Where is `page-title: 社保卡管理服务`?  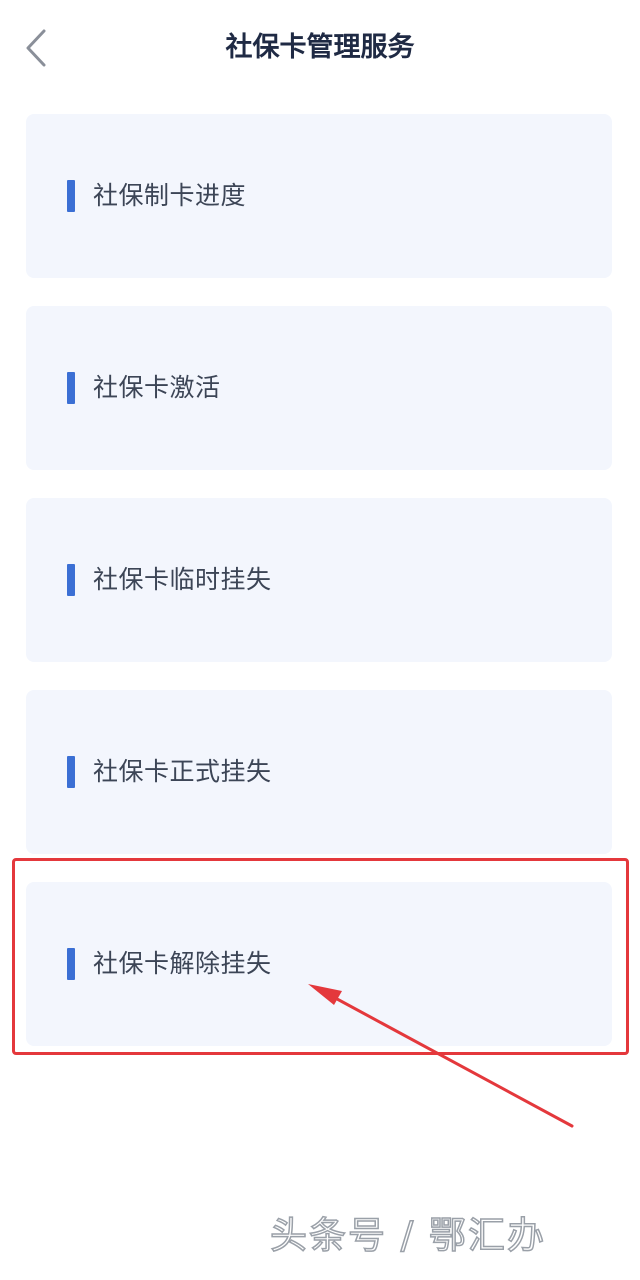
page-title: 社保卡管理服务 is located at coordinates (320, 47).